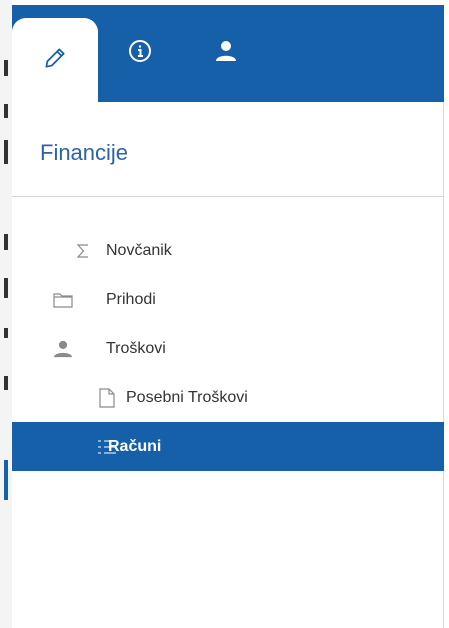  I want to click on tree-item-prihodi: Prihodi, so click(228, 299).